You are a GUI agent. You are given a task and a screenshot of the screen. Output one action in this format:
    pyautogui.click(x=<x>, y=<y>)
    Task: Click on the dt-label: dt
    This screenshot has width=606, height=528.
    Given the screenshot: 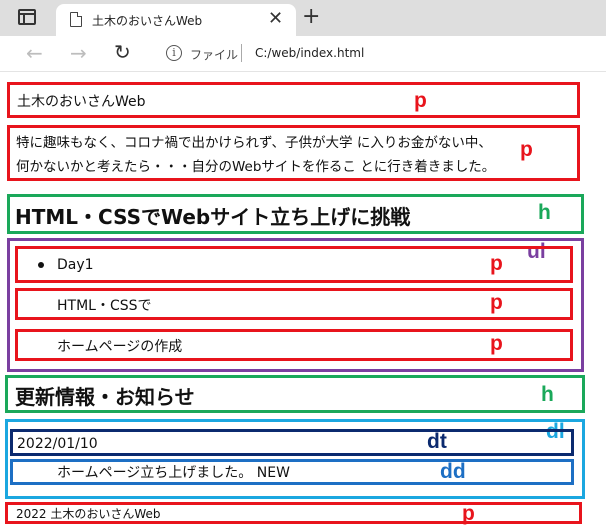 What is the action you would take?
    pyautogui.click(x=437, y=441)
    